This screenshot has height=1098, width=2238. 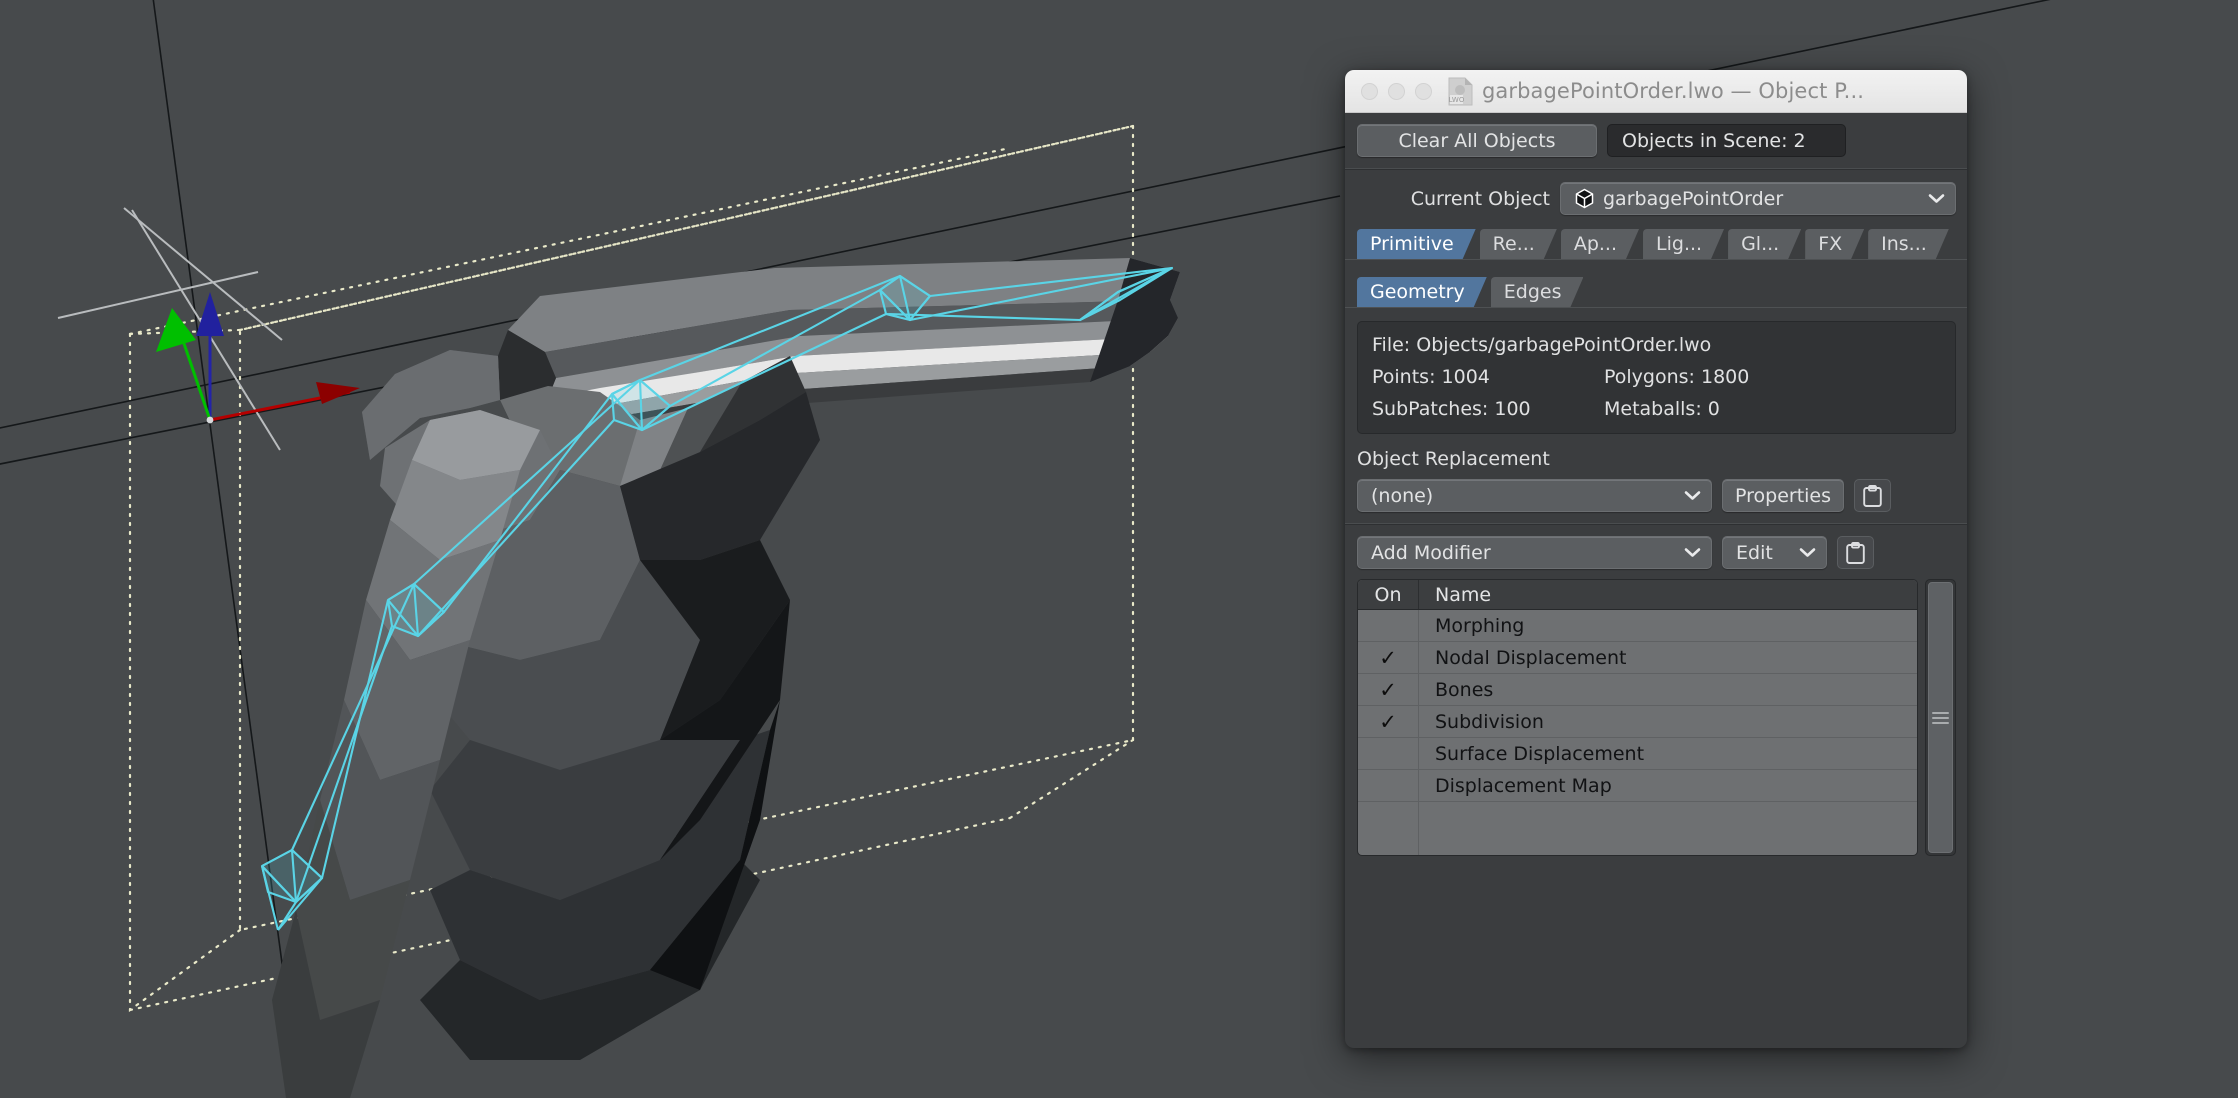 I want to click on object-toolbar: Clear All Objects Objects in Scene: 2, so click(x=1656, y=140).